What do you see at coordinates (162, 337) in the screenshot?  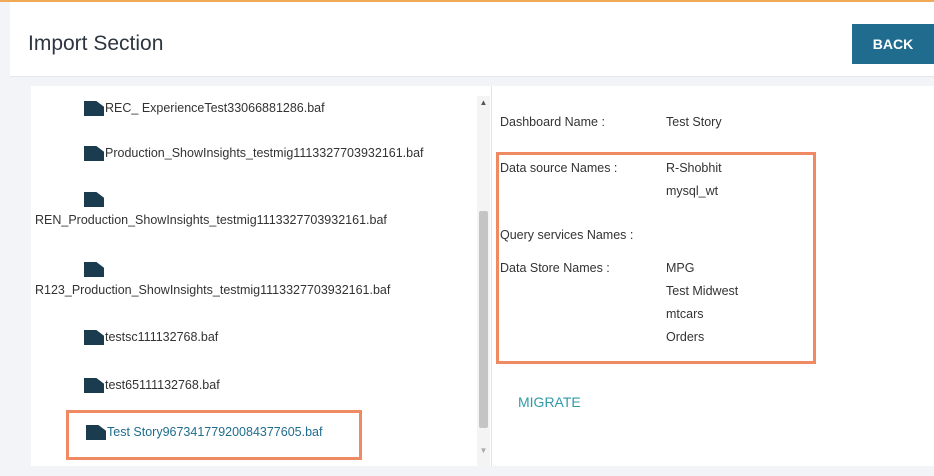 I see `file-label: testsc111132768.baf` at bounding box center [162, 337].